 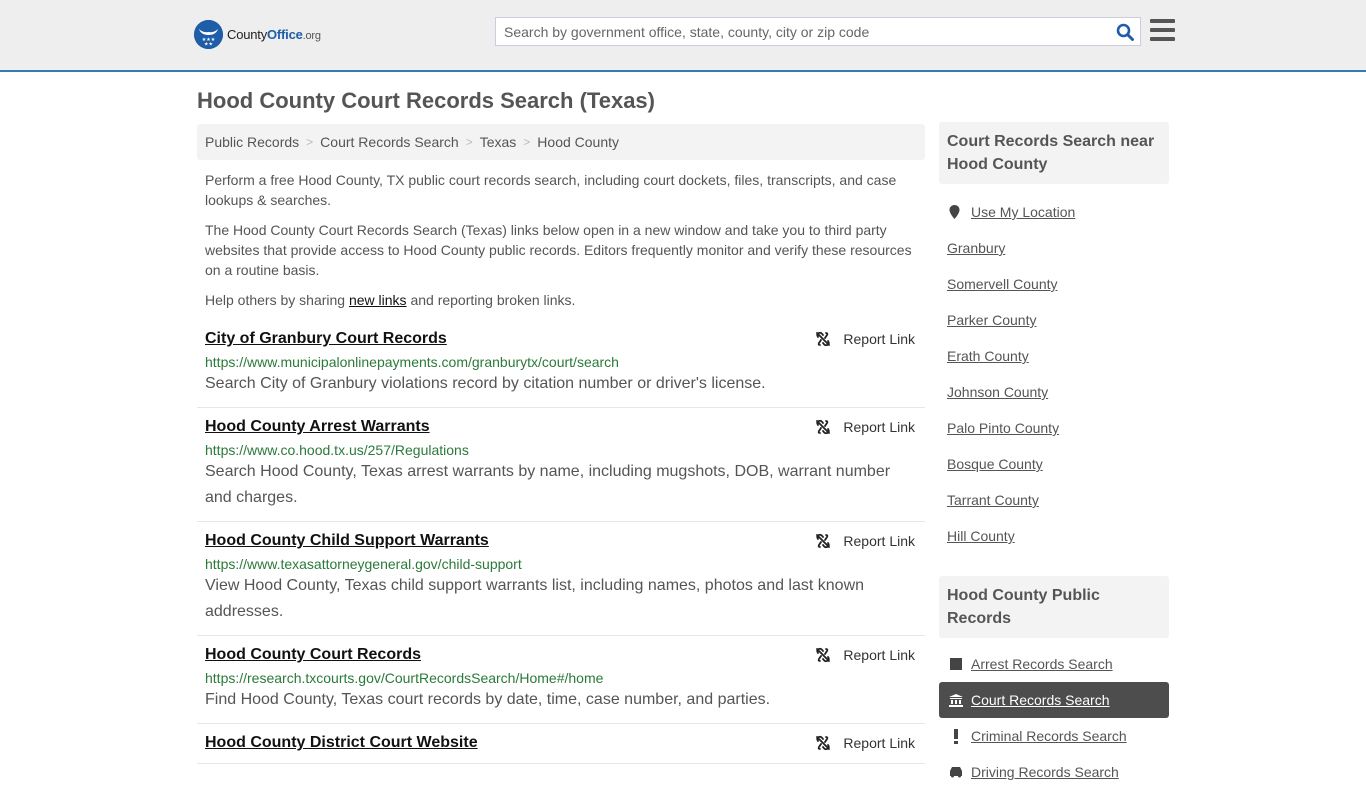 I want to click on nearby-item: Parker County, so click(x=1054, y=320).